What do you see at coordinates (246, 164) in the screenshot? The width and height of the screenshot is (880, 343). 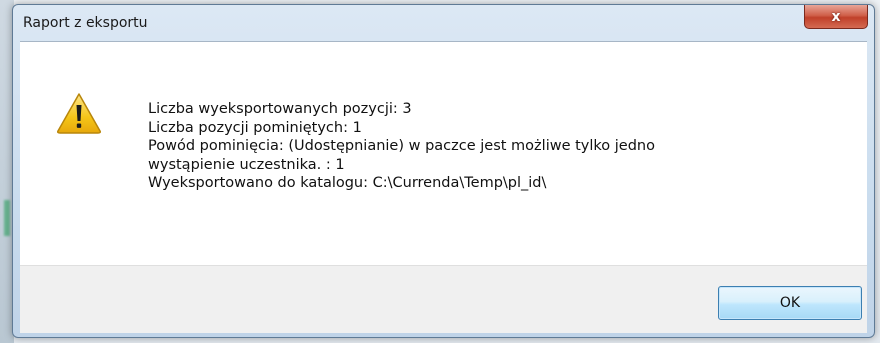 I see `message-line-skip-reason-cont: wystąpienie uczestnika. : 1` at bounding box center [246, 164].